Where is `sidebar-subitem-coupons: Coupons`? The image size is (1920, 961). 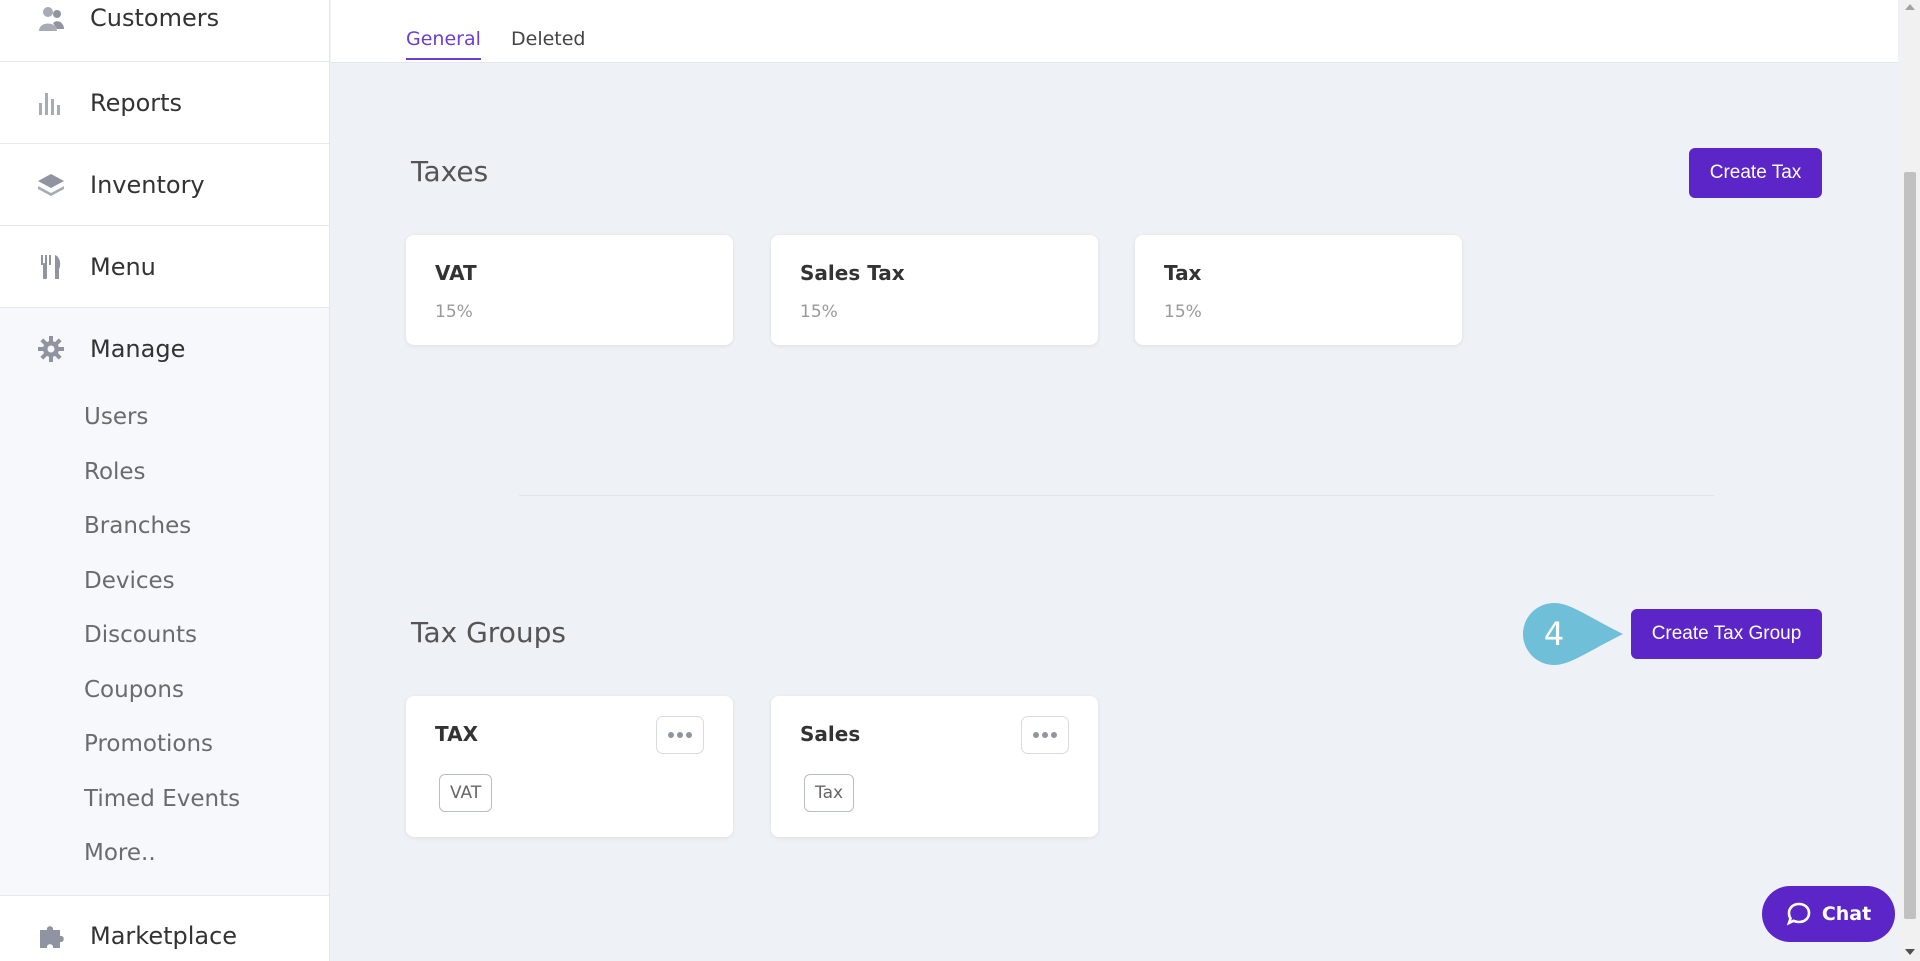 sidebar-subitem-coupons: Coupons is located at coordinates (164, 690).